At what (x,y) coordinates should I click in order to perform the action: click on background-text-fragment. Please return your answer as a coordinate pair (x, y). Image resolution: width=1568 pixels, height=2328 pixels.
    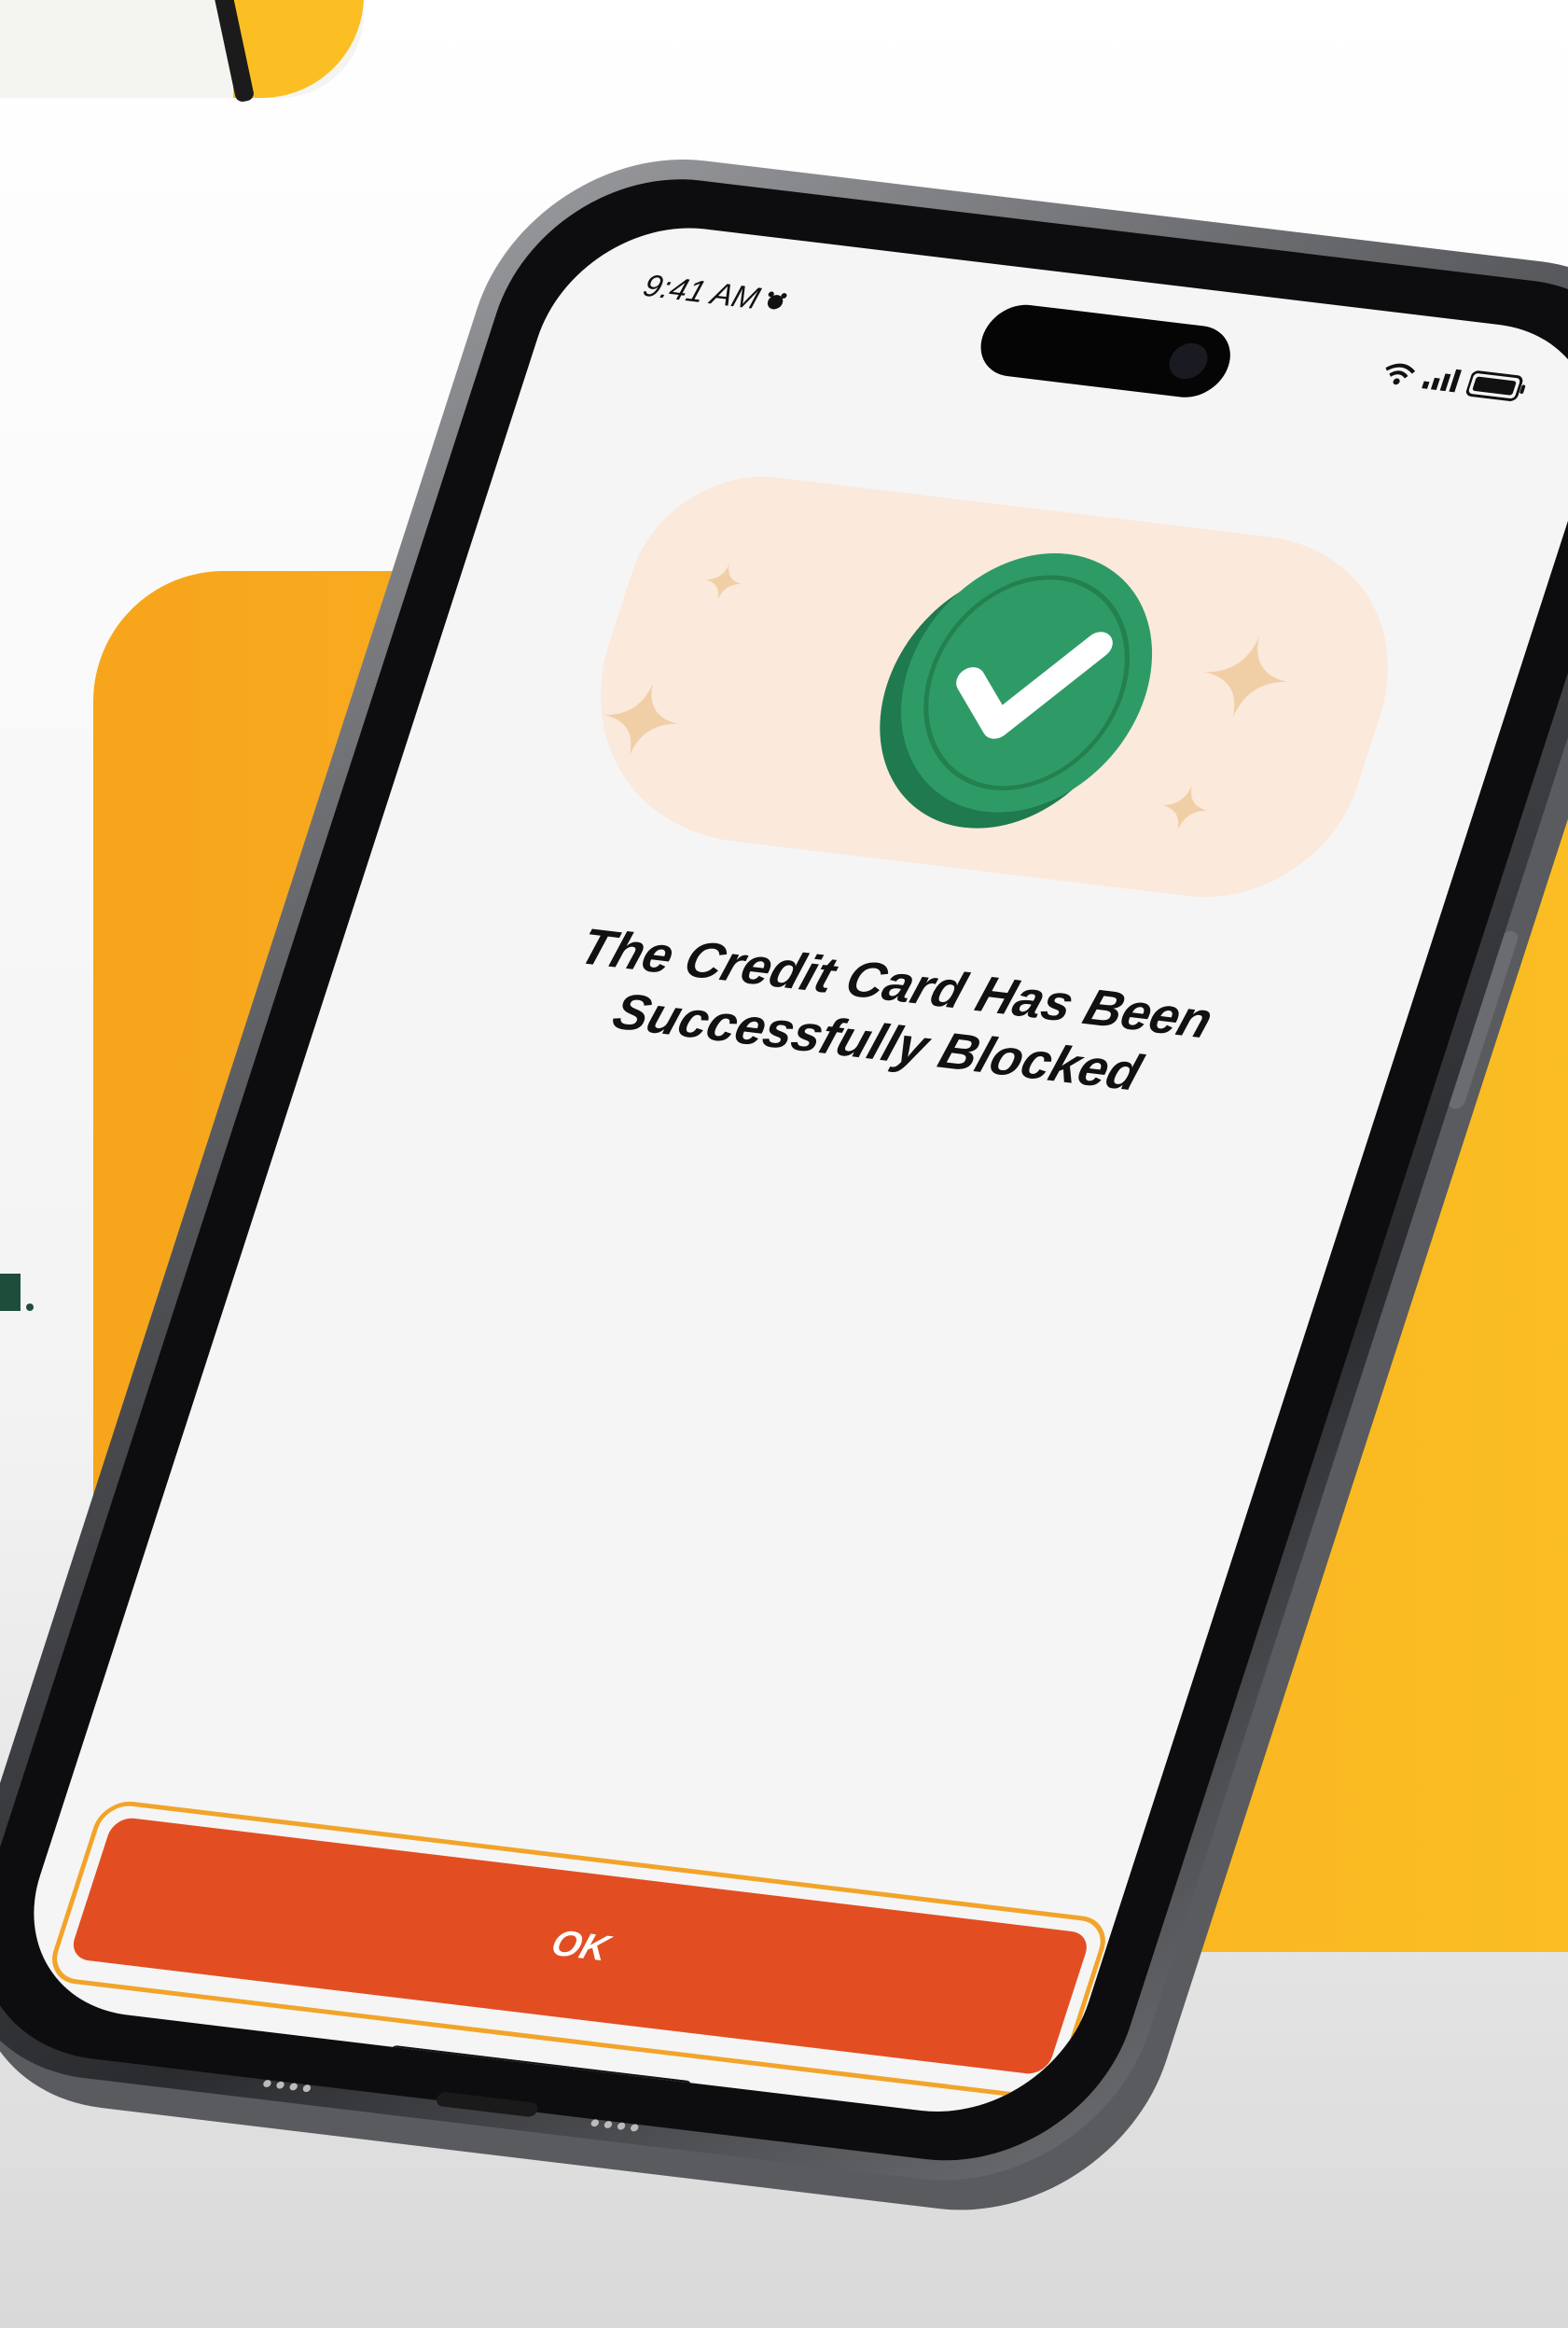
    Looking at the image, I should click on (18, 1296).